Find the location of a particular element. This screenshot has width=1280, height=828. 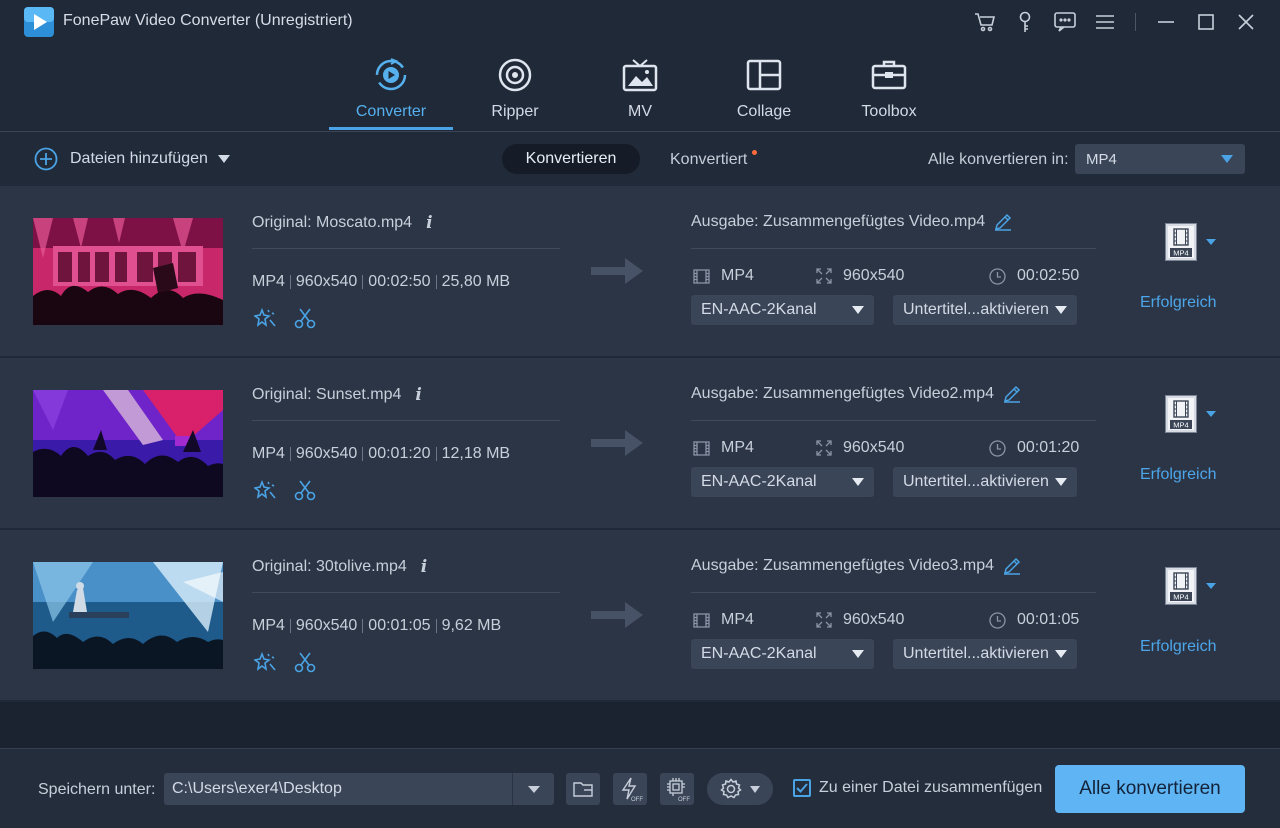

tab-collage: Collage is located at coordinates (764, 92).